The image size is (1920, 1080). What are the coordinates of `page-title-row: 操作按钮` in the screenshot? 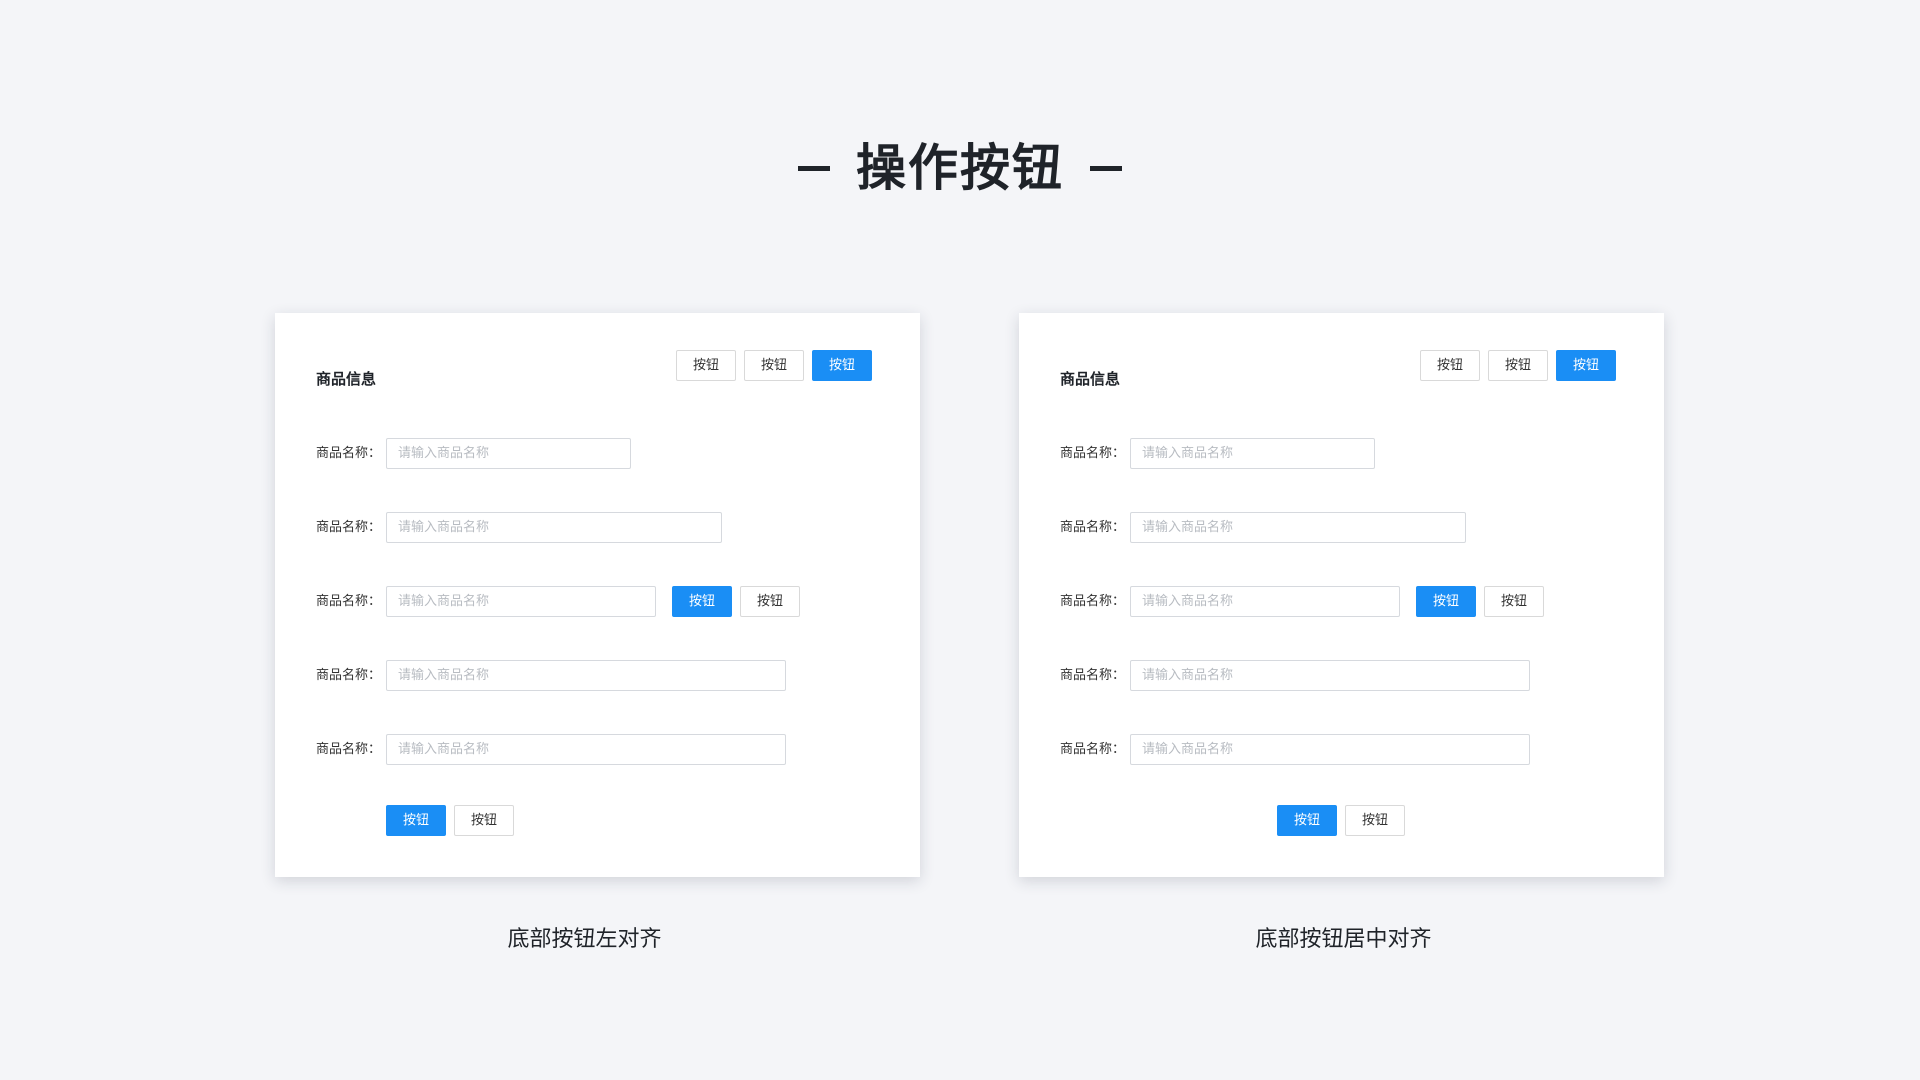 It's located at (960, 168).